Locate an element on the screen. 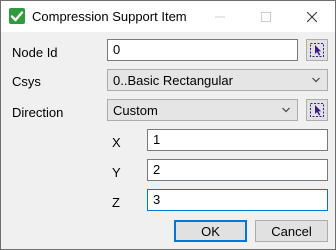  minimize-button is located at coordinates (220, 16).